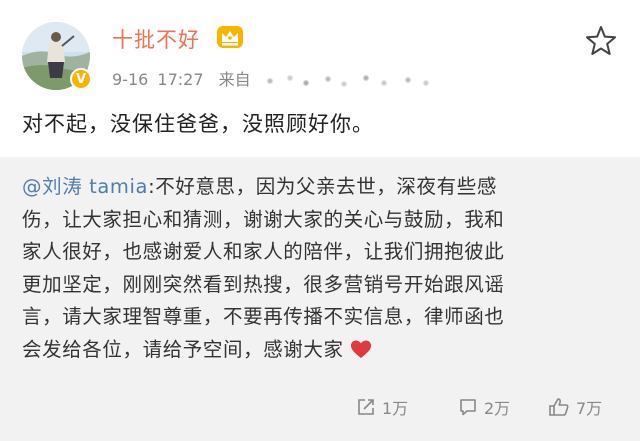 The width and height of the screenshot is (640, 441). What do you see at coordinates (559, 407) in the screenshot?
I see `thumb-up-icon` at bounding box center [559, 407].